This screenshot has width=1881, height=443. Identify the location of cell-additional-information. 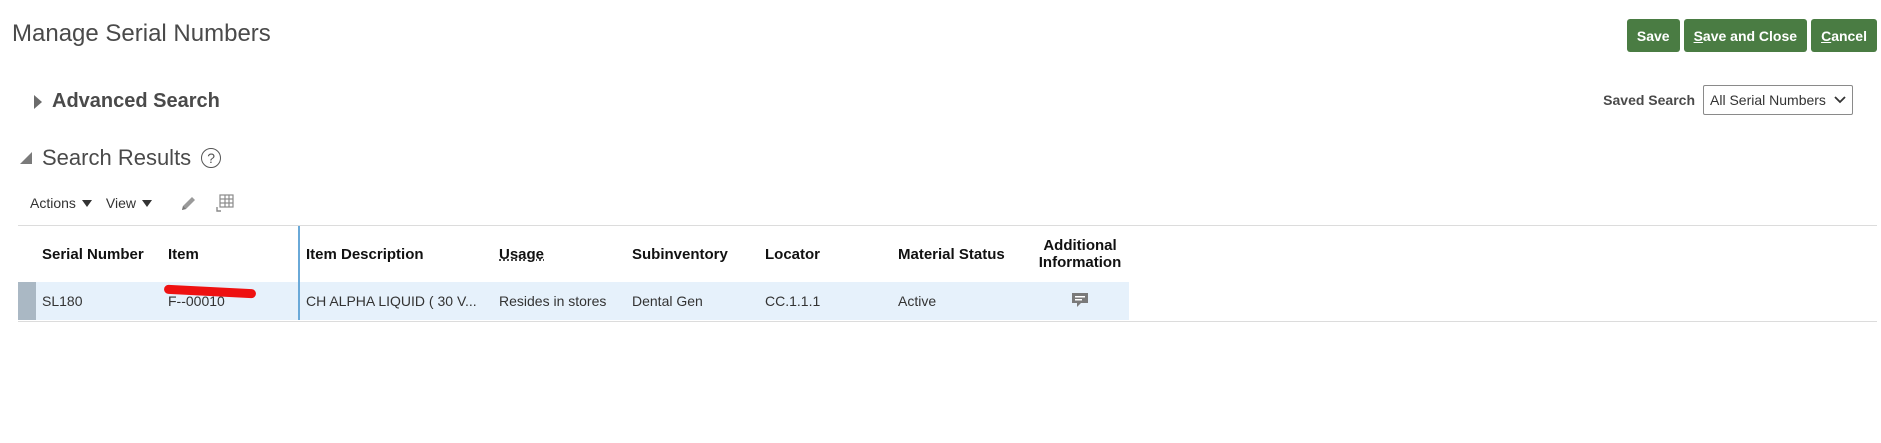
(1080, 301).